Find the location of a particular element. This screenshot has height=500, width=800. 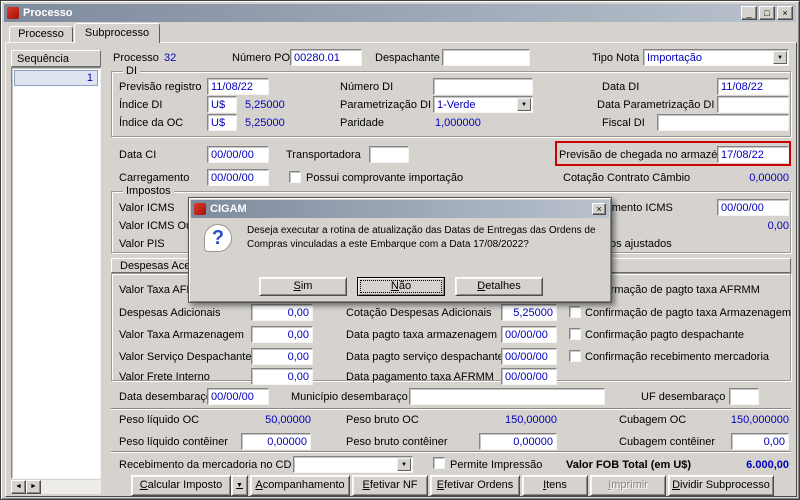

cotacao-despesas-label: Cotação Despesas Adicionais is located at coordinates (419, 313).